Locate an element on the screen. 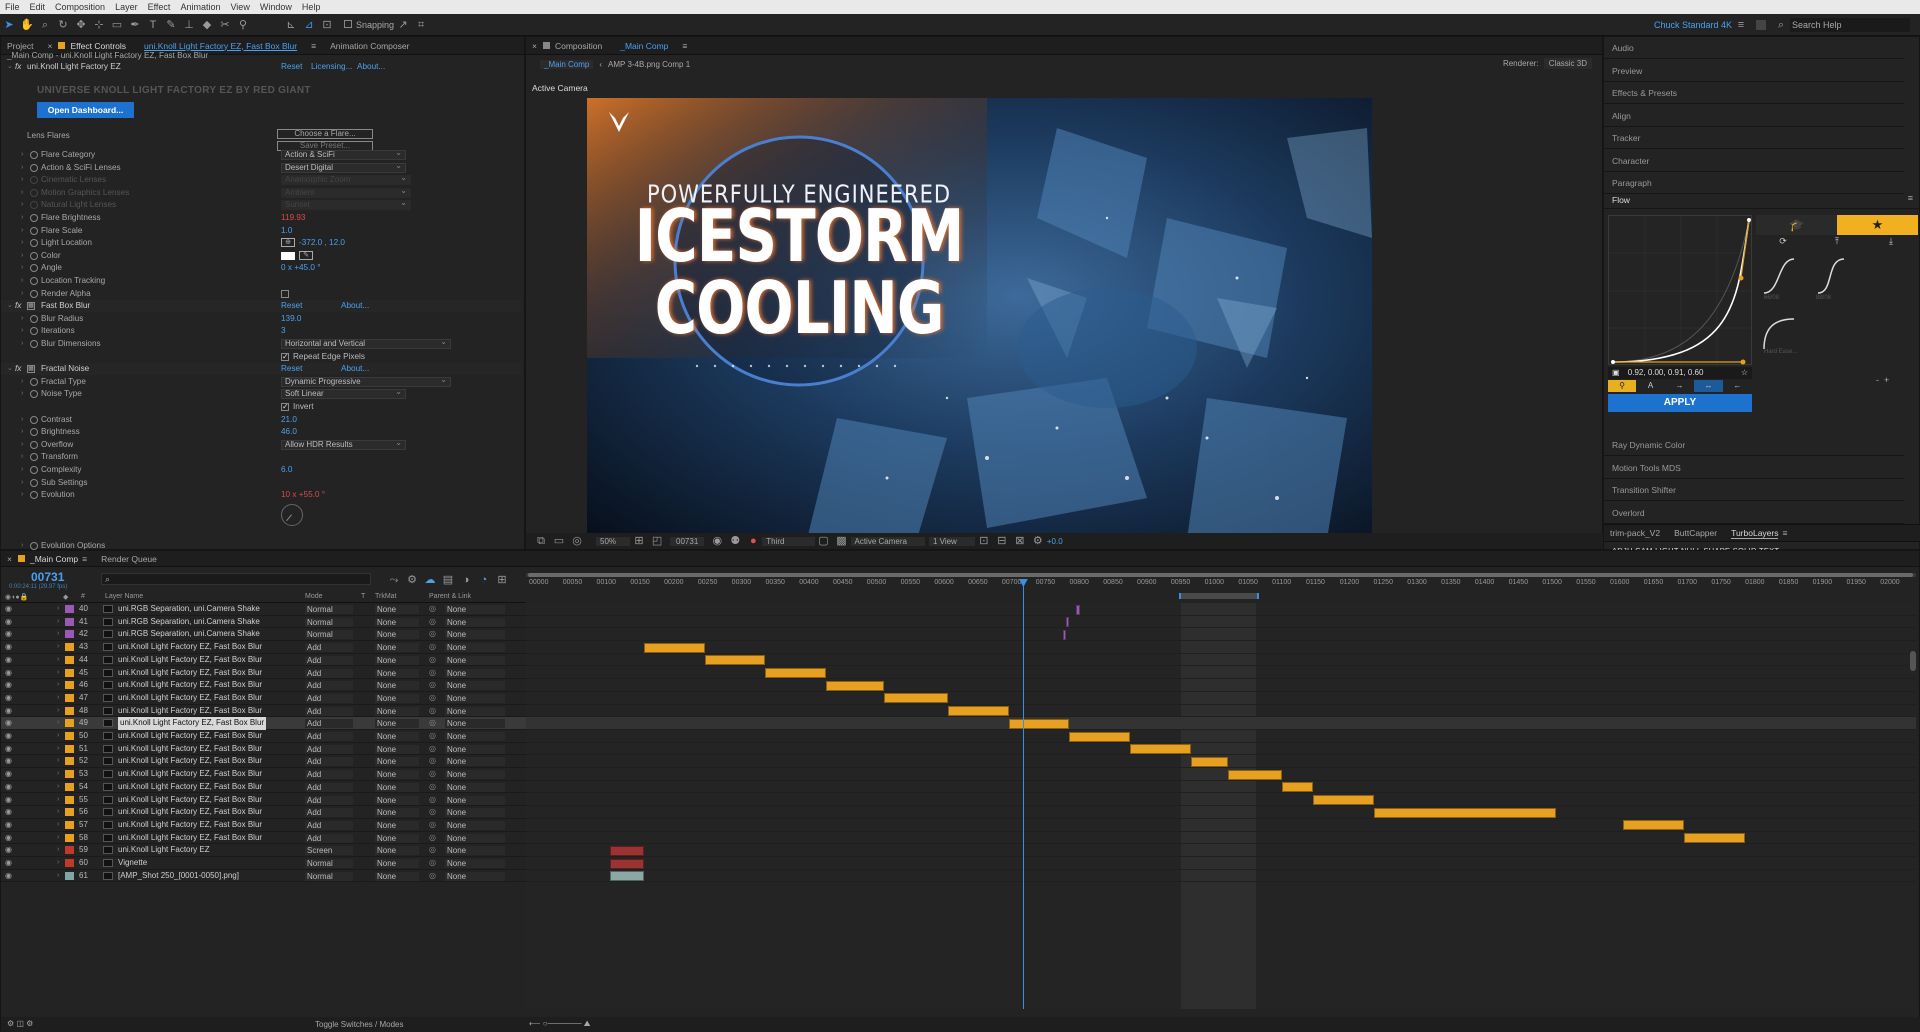 This screenshot has width=1920, height=1032. right-panel-item-overlord: Overlord is located at coordinates (1754, 513).